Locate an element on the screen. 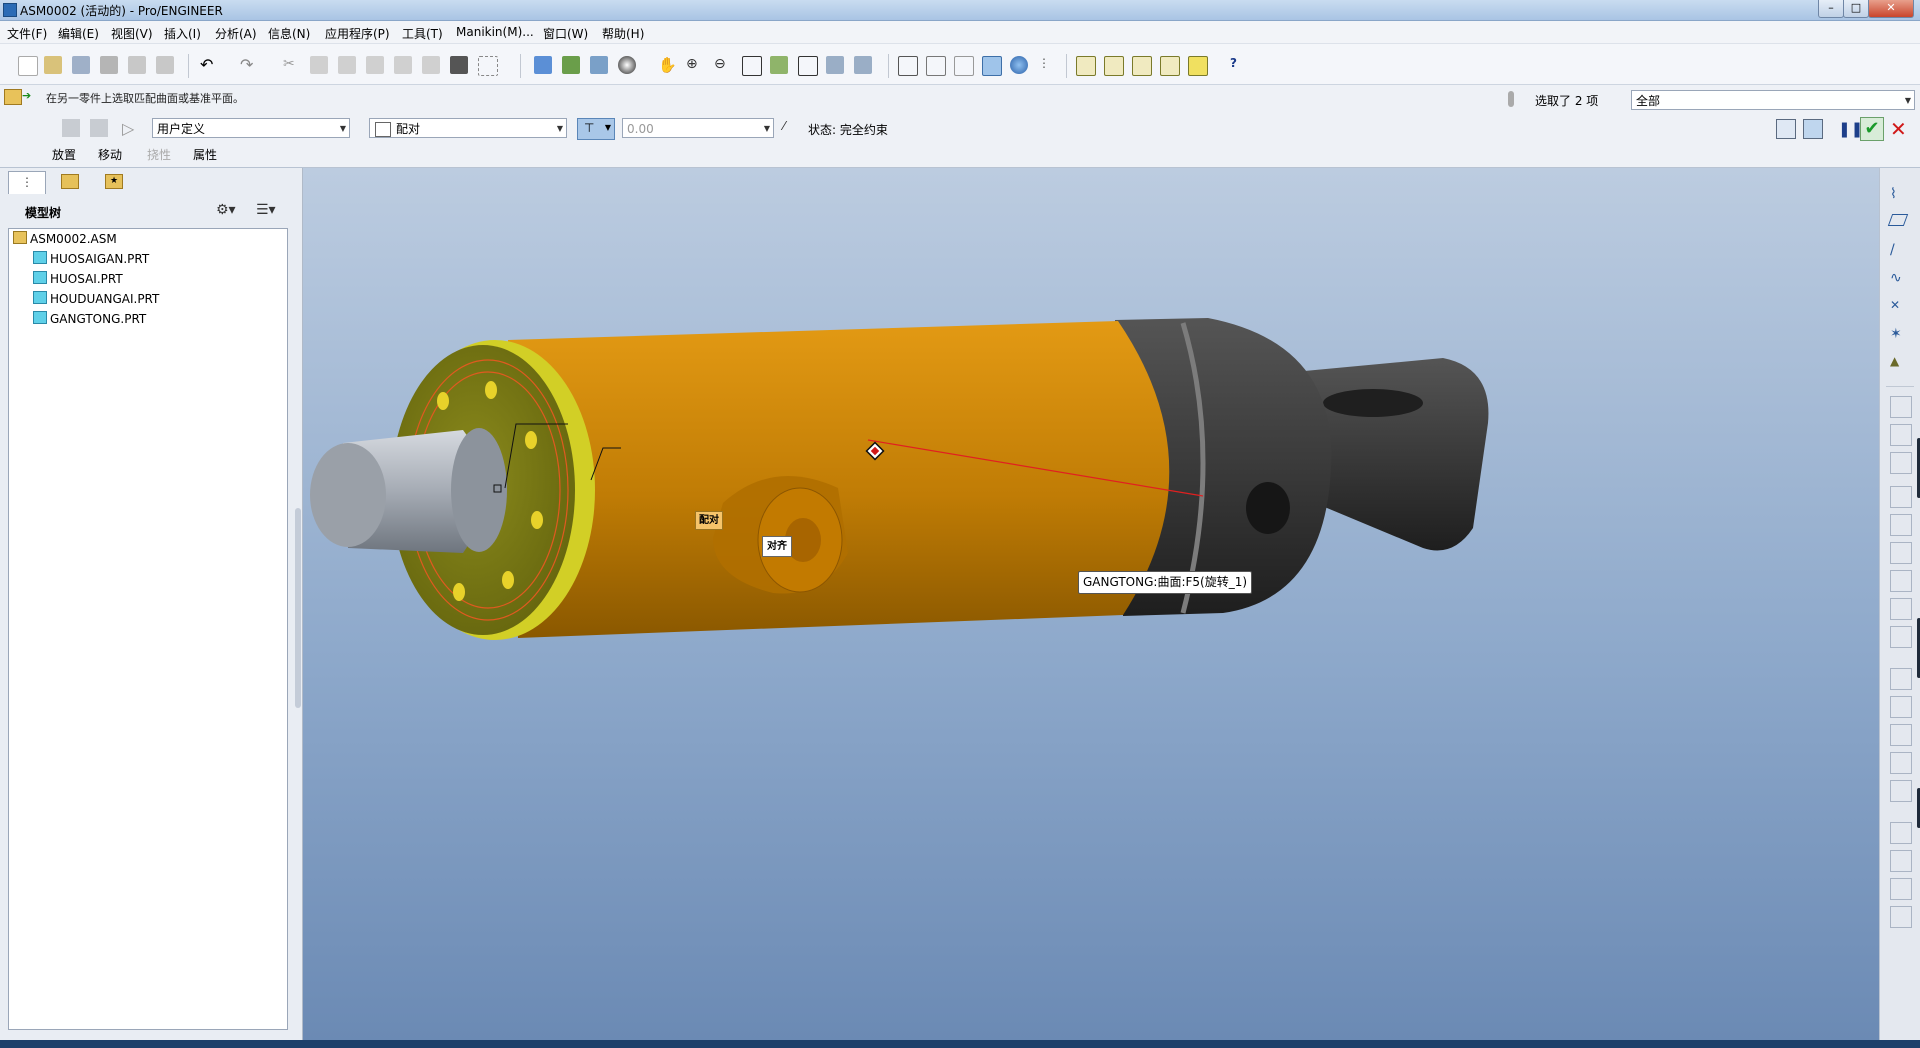 The width and height of the screenshot is (1920, 1048). analysis-feature-icon: ▲ is located at coordinates (1900, 364).